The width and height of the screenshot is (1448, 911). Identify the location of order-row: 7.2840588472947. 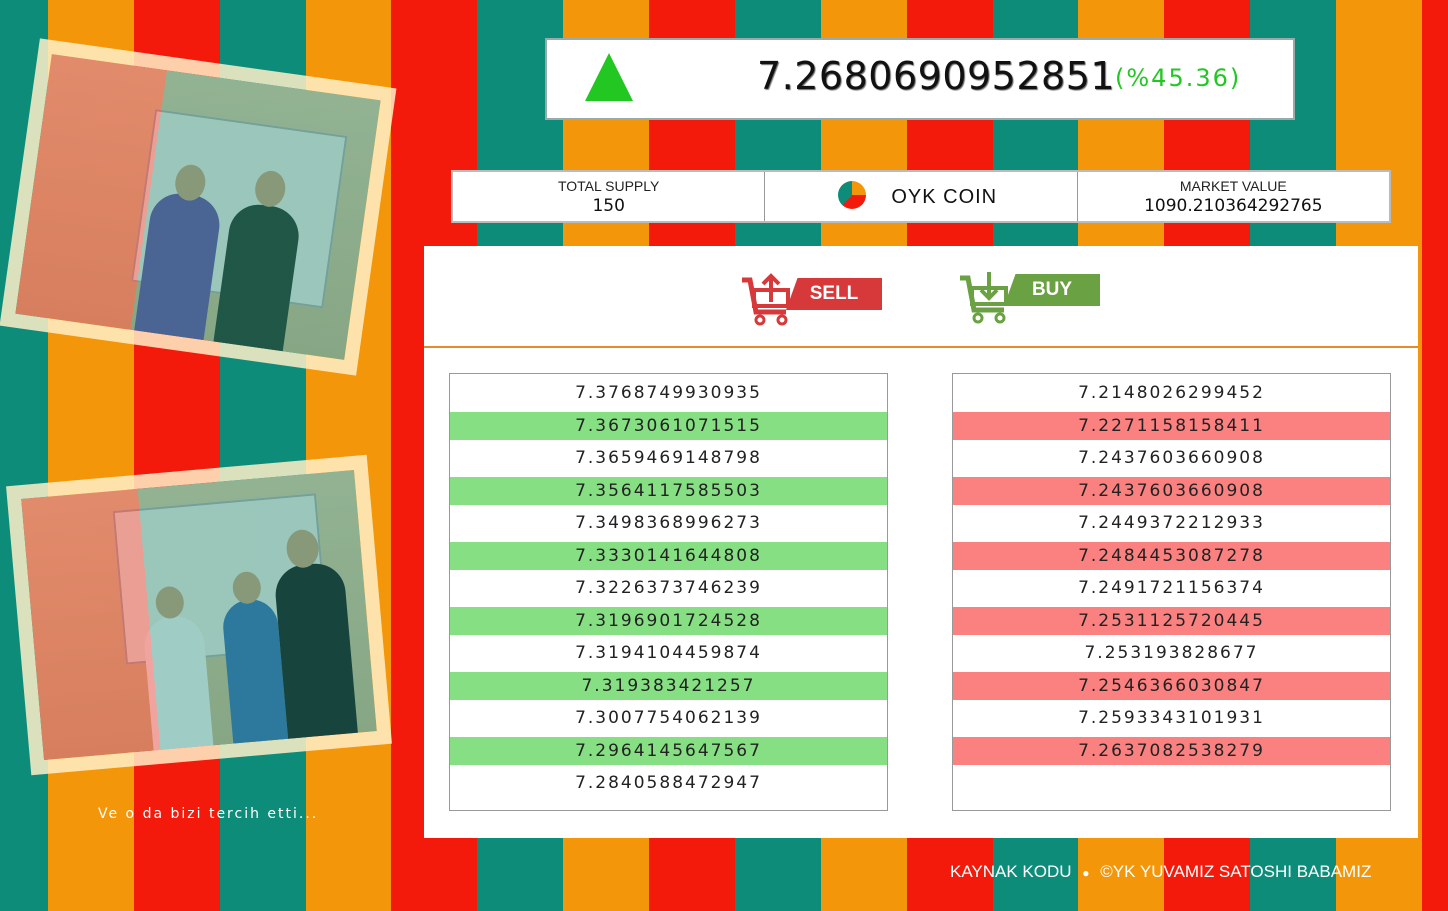
(668, 783).